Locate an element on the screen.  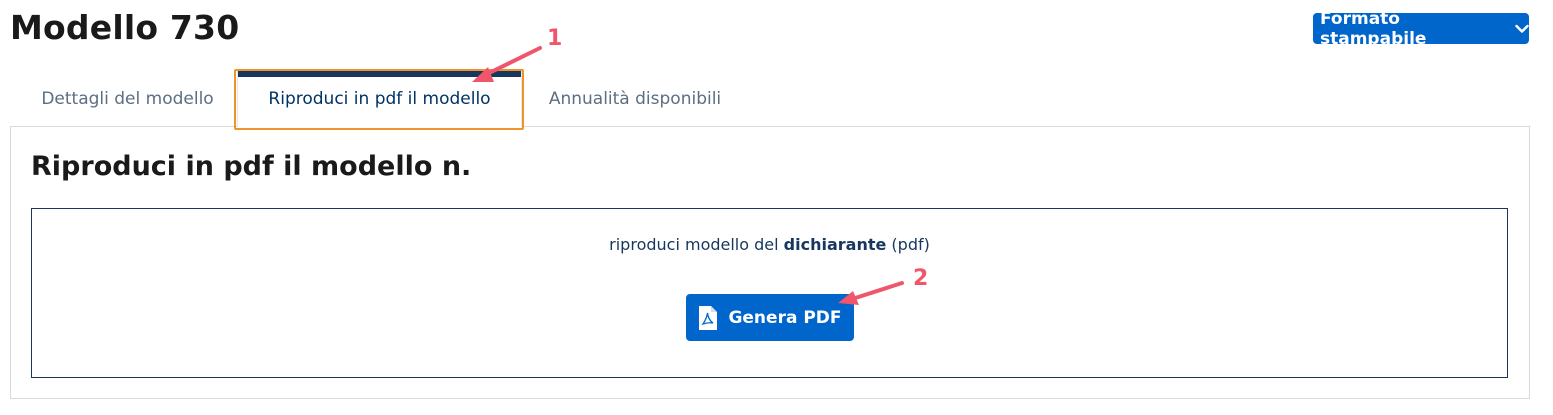
chevron-down-icon is located at coordinates (1522, 29).